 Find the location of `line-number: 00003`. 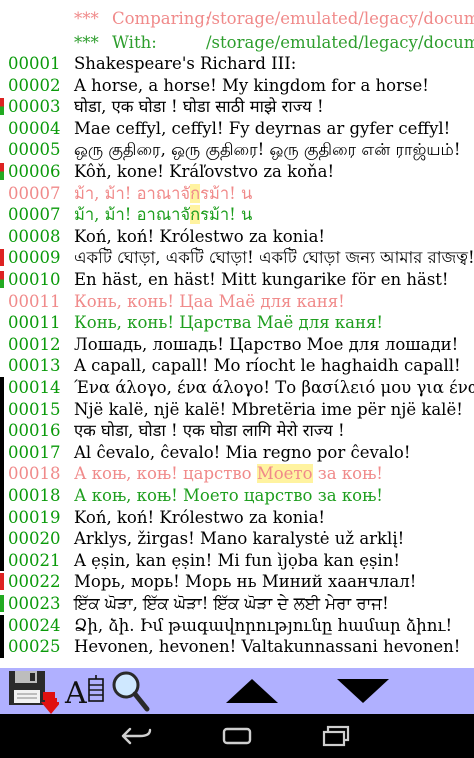

line-number: 00003 is located at coordinates (34, 107).